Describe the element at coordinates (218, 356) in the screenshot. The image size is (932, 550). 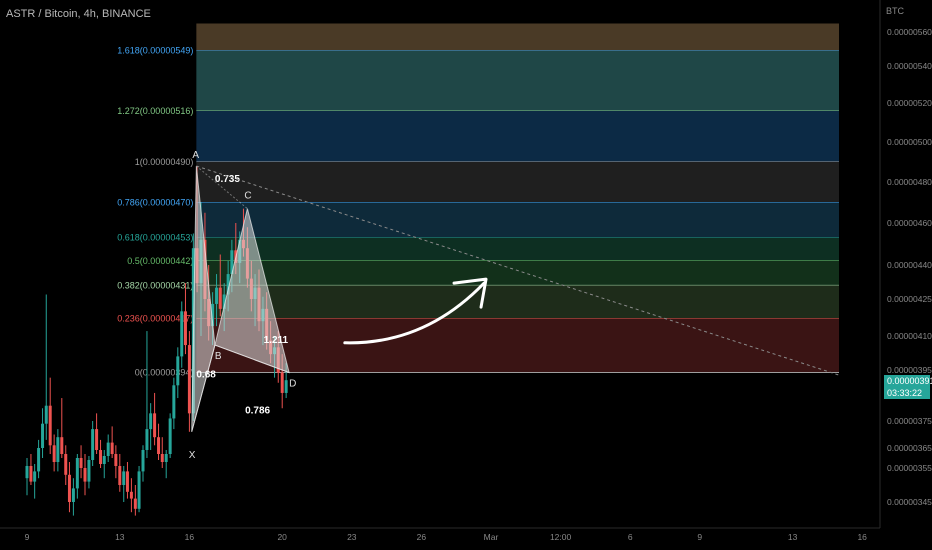
I see `pattern-point-b: B` at that location.